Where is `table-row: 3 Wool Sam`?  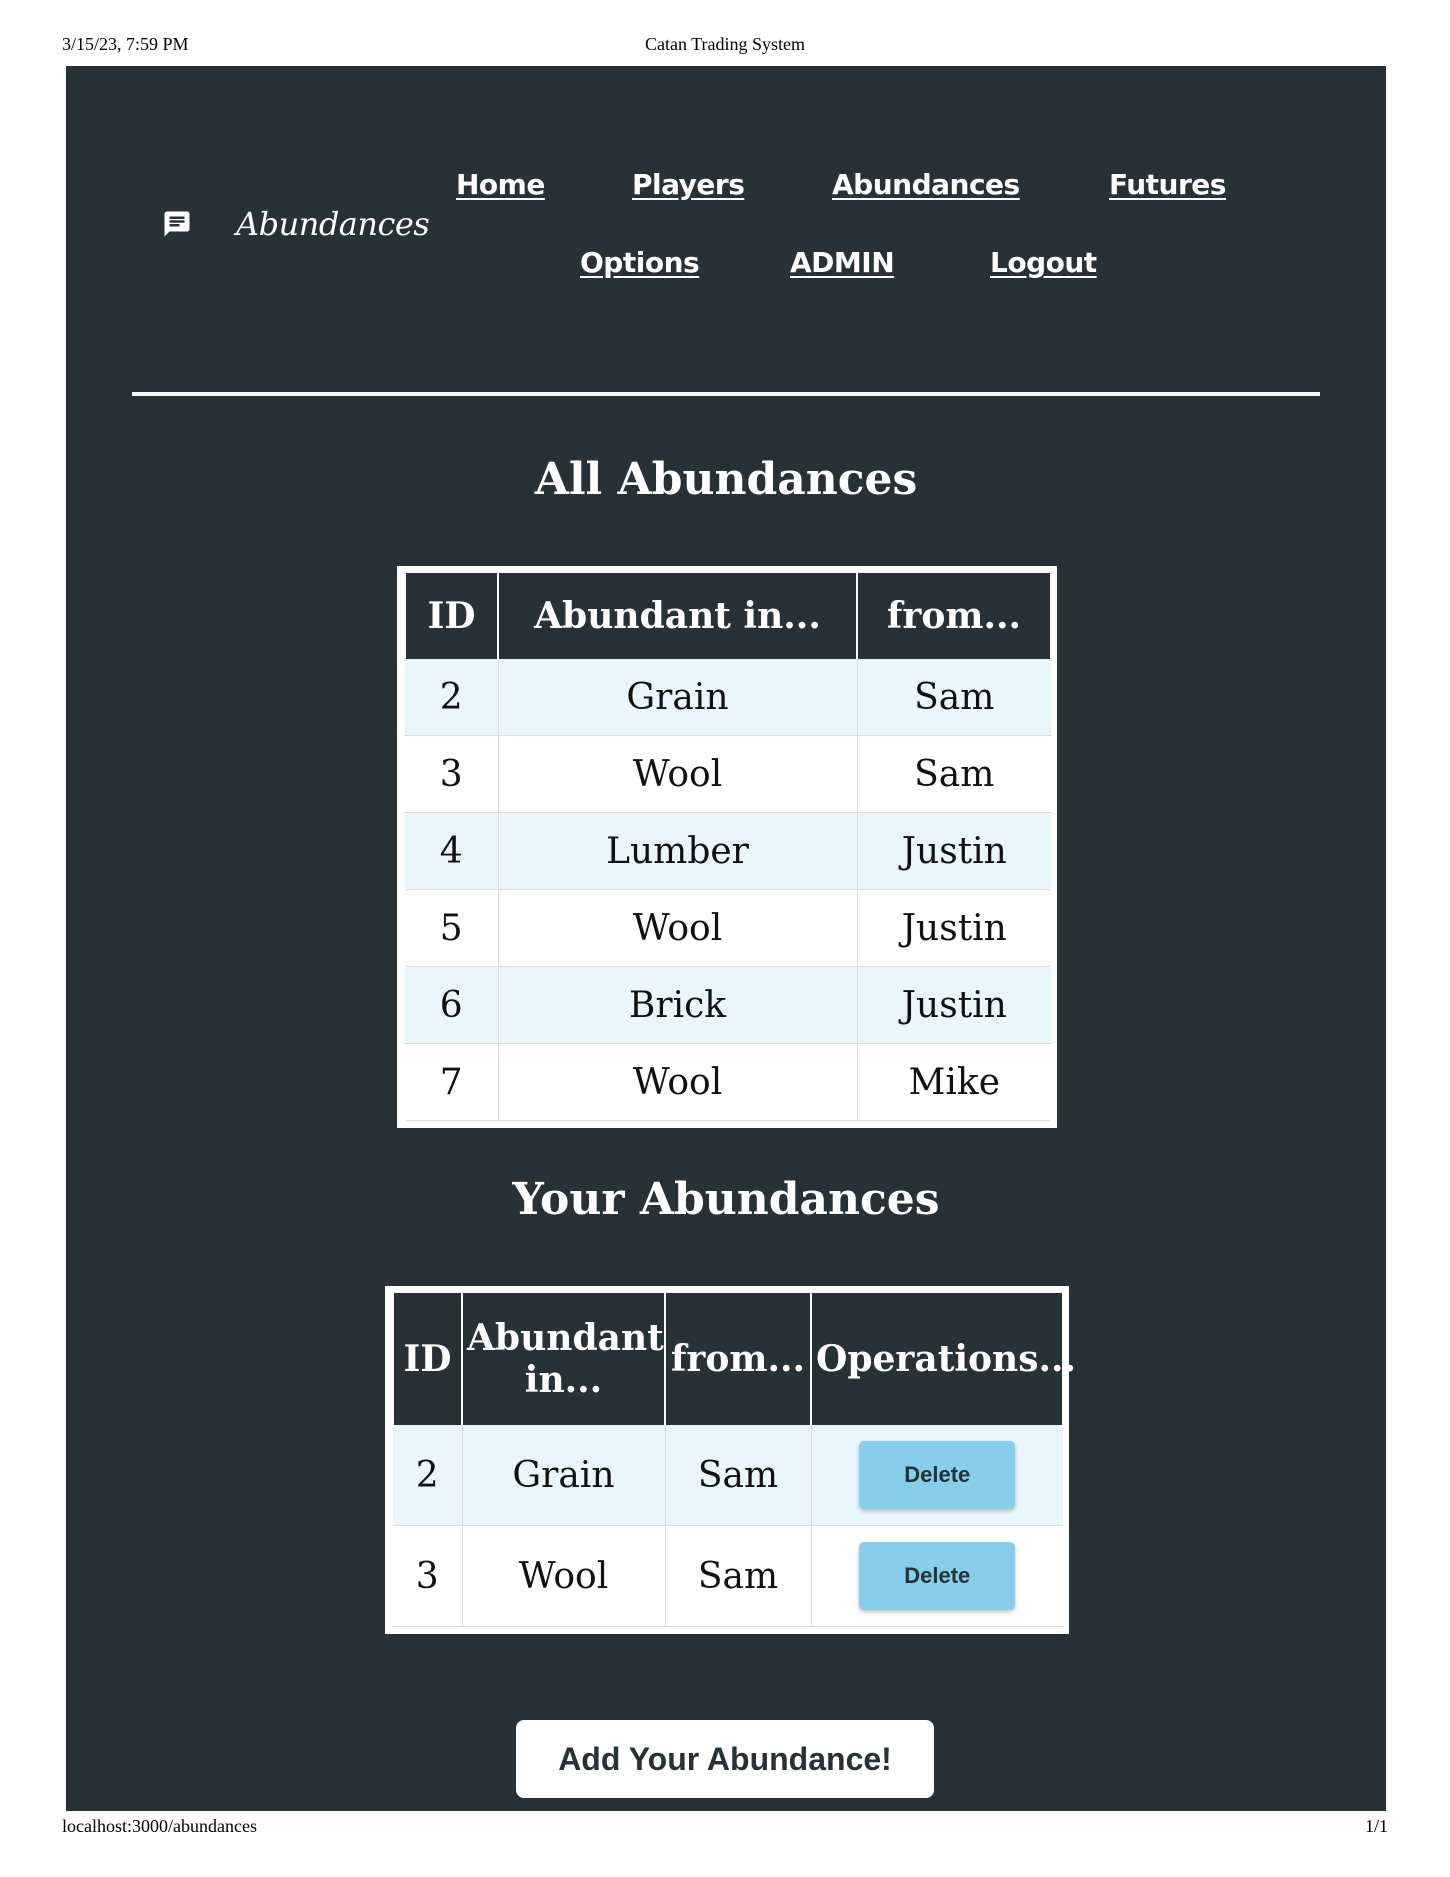 table-row: 3 Wool Sam is located at coordinates (728, 774).